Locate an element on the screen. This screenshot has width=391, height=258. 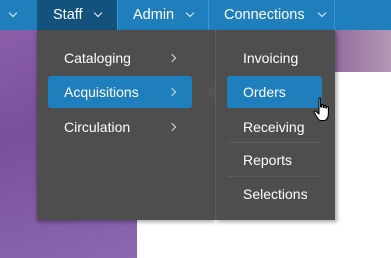
submenu-item-receiving: Receiving is located at coordinates (274, 127).